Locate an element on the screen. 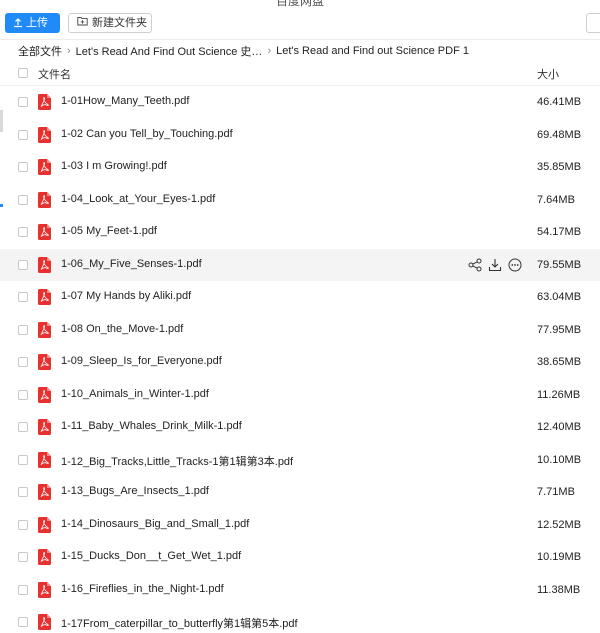  more-icon is located at coordinates (515, 265).